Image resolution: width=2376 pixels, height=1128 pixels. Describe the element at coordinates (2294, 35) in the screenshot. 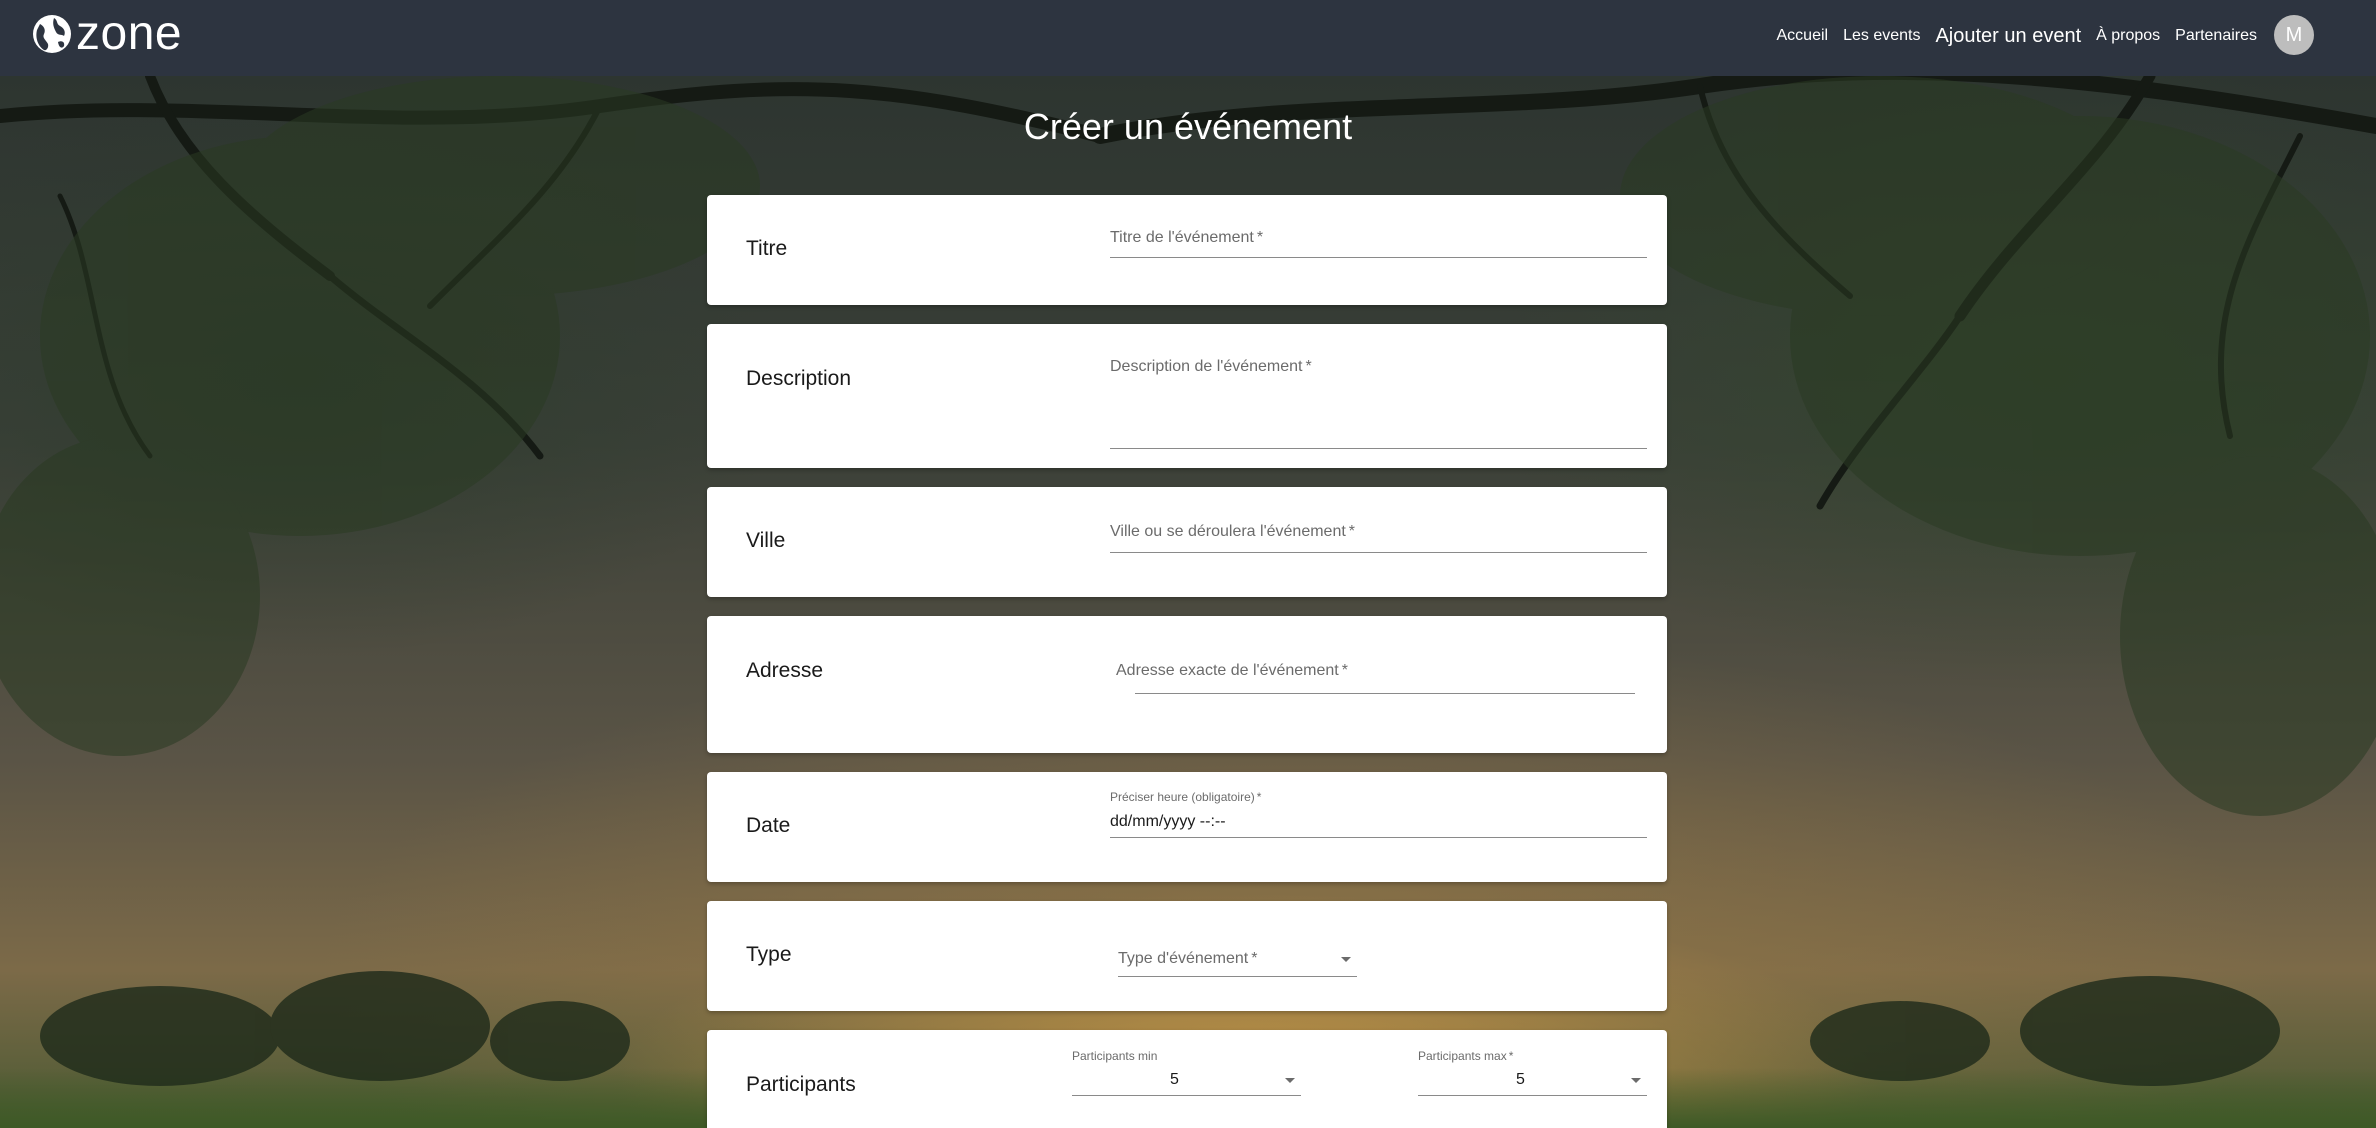

I see `avatar: M` at that location.